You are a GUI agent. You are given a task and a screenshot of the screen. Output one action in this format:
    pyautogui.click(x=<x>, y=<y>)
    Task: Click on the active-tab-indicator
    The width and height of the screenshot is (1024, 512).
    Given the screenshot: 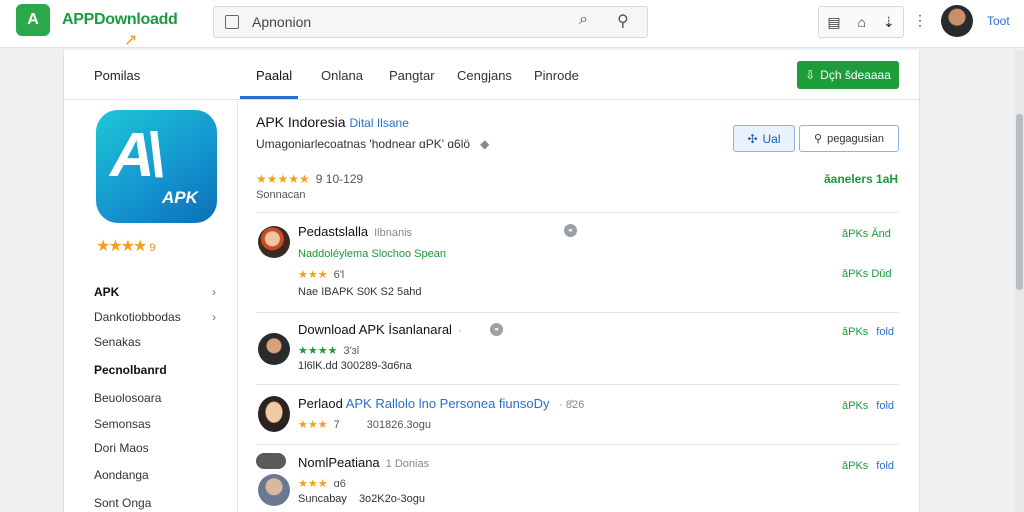 What is the action you would take?
    pyautogui.click(x=269, y=97)
    